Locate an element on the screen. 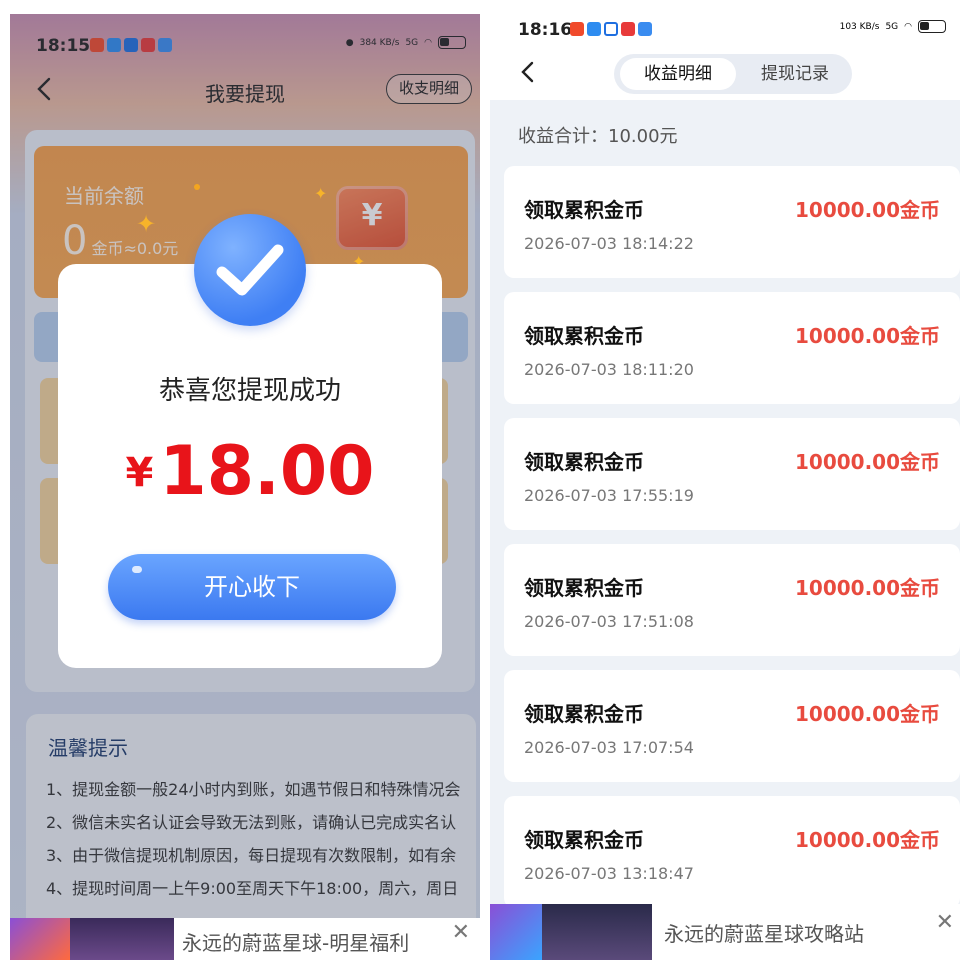 The image size is (960, 960). ad-text: 永远的蔚蓝星球-明星福利 is located at coordinates (296, 943).